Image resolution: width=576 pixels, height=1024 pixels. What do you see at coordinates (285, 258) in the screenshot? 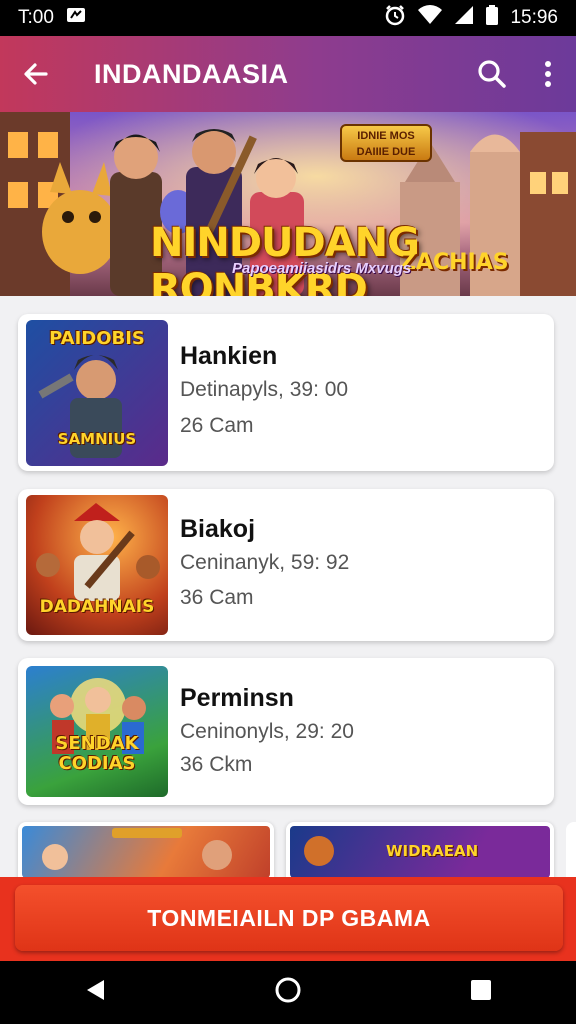
I see `banner-title-text: NINDUDANG RONBKRD` at bounding box center [285, 258].